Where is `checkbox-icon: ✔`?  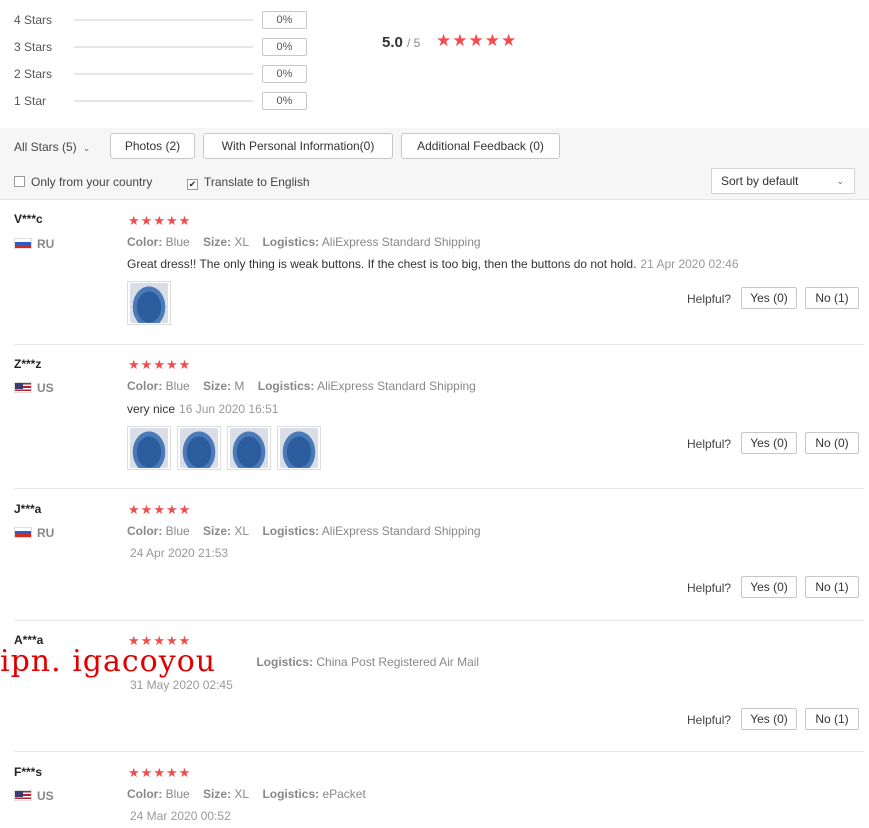 checkbox-icon: ✔ is located at coordinates (192, 184).